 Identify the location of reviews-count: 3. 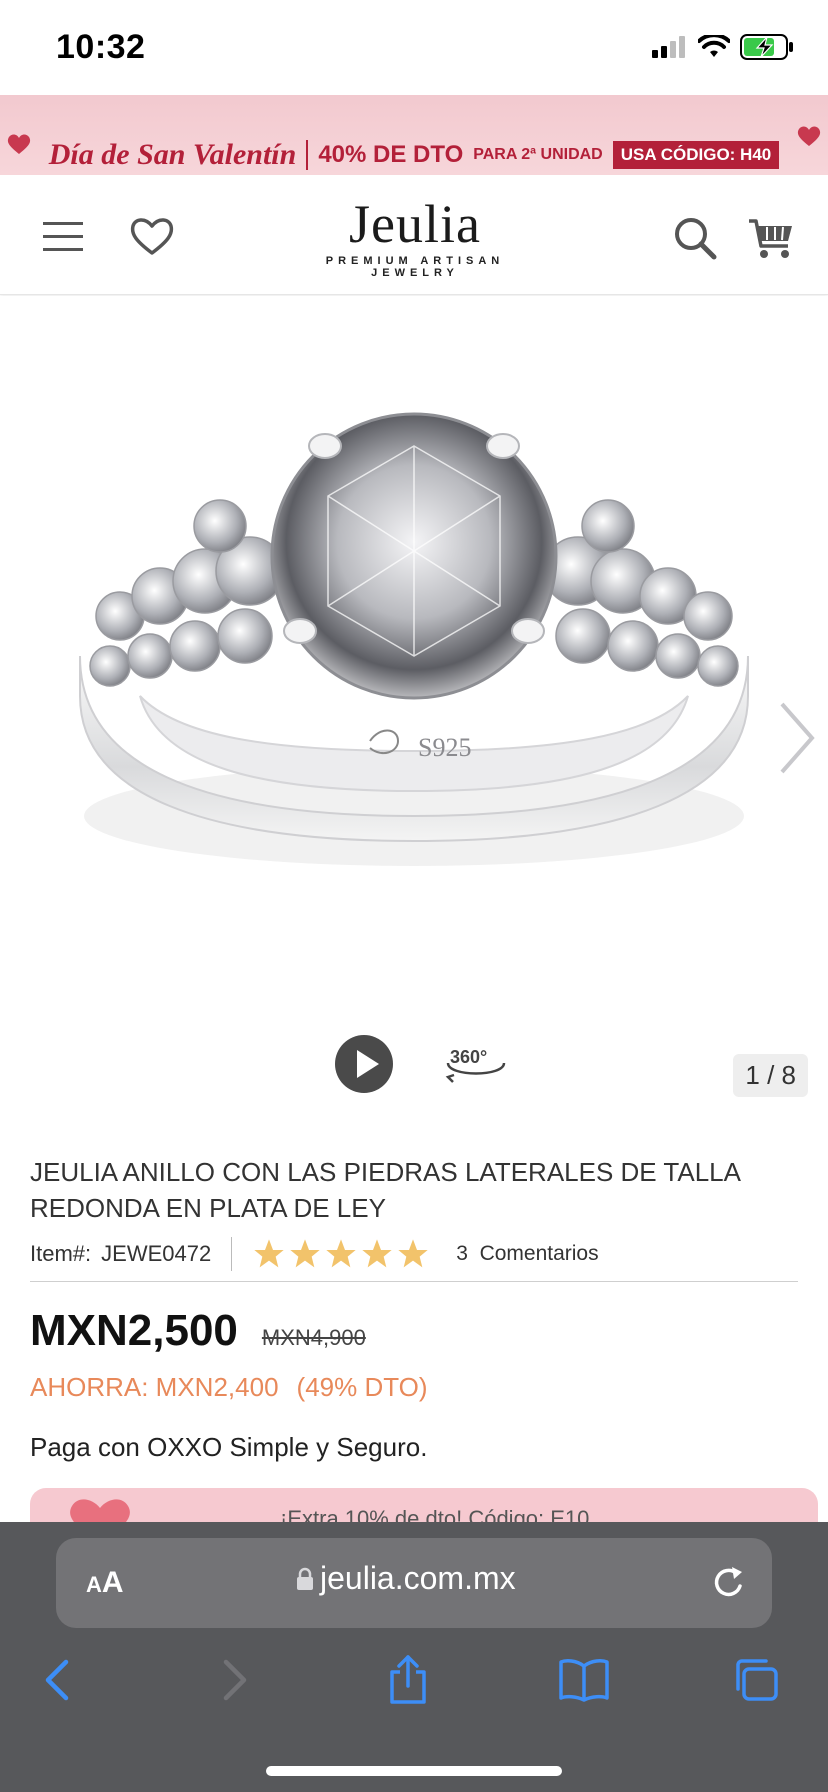
(462, 1253).